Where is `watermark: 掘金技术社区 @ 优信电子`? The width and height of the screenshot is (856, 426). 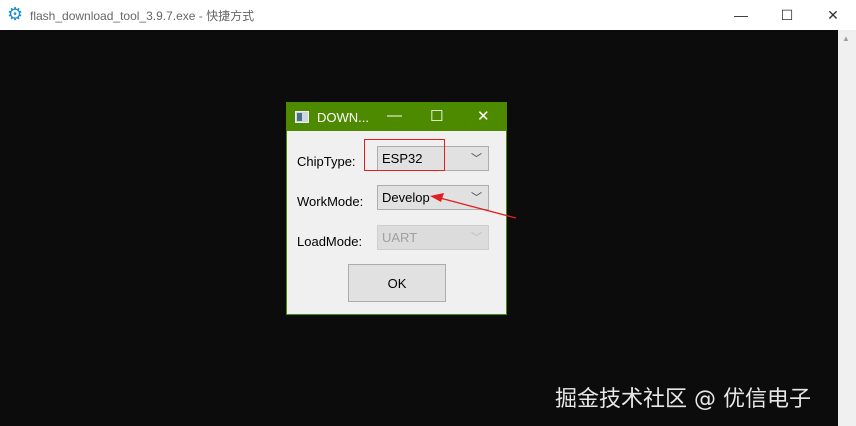
watermark: 掘金技术社区 @ 优信电子 is located at coordinates (683, 399).